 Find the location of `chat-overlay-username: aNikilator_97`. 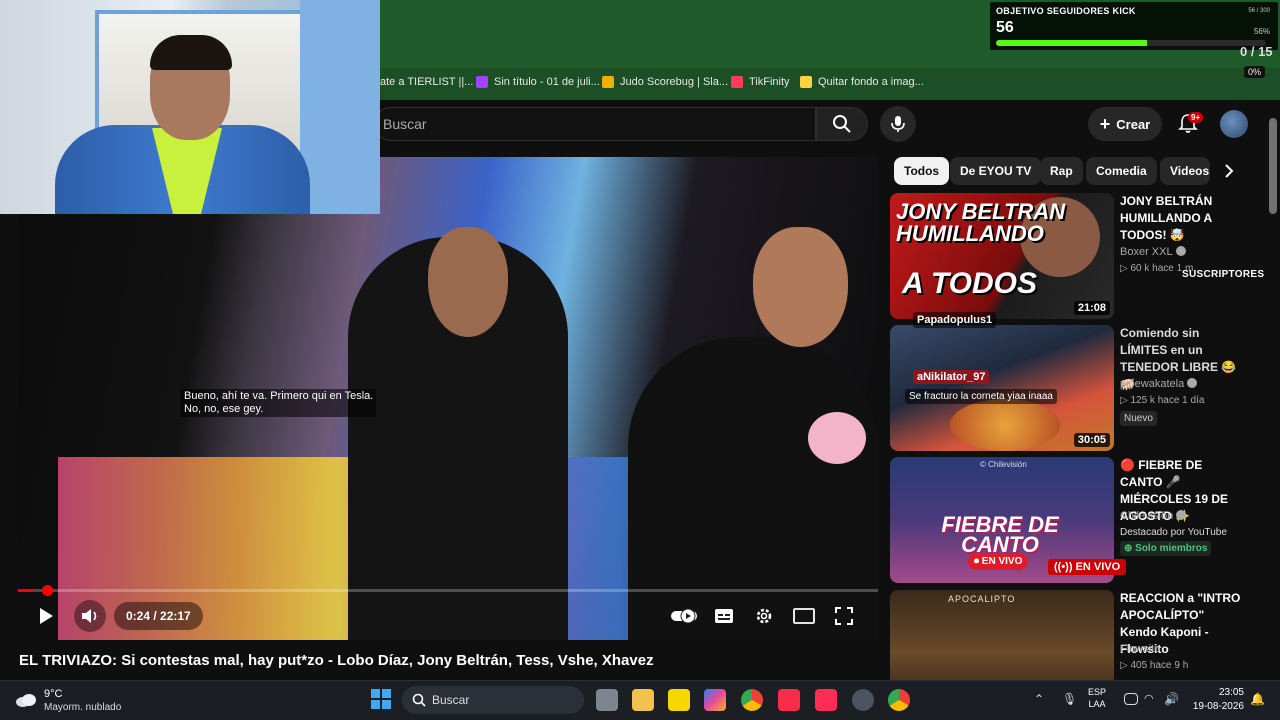

chat-overlay-username: aNikilator_97 is located at coordinates (951, 377).